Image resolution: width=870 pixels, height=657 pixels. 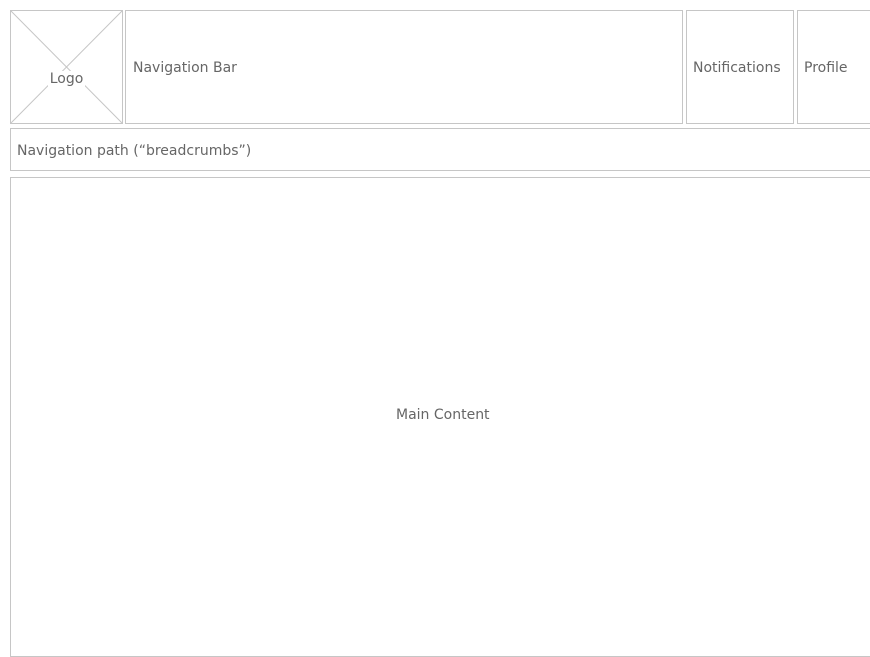 What do you see at coordinates (443, 415) in the screenshot?
I see `main-content-label: Main Content` at bounding box center [443, 415].